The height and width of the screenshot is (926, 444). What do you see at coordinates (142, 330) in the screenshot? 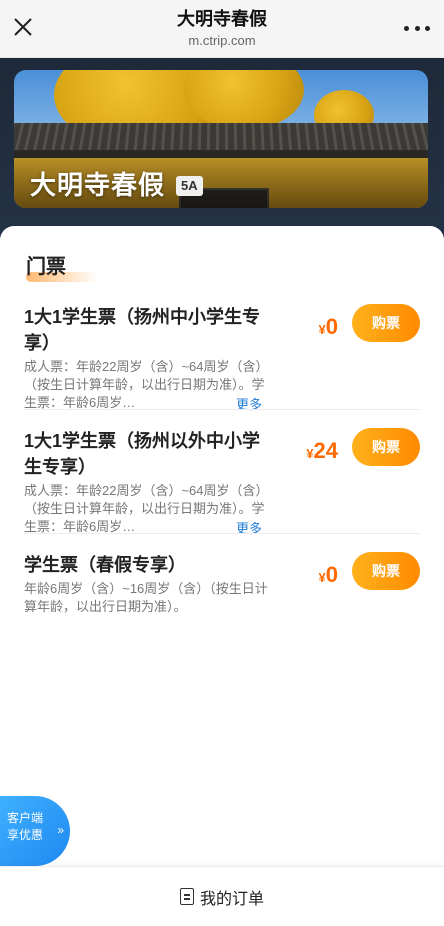
I see `ticket-name: 1大1学生票（扬州中小学生专享）` at bounding box center [142, 330].